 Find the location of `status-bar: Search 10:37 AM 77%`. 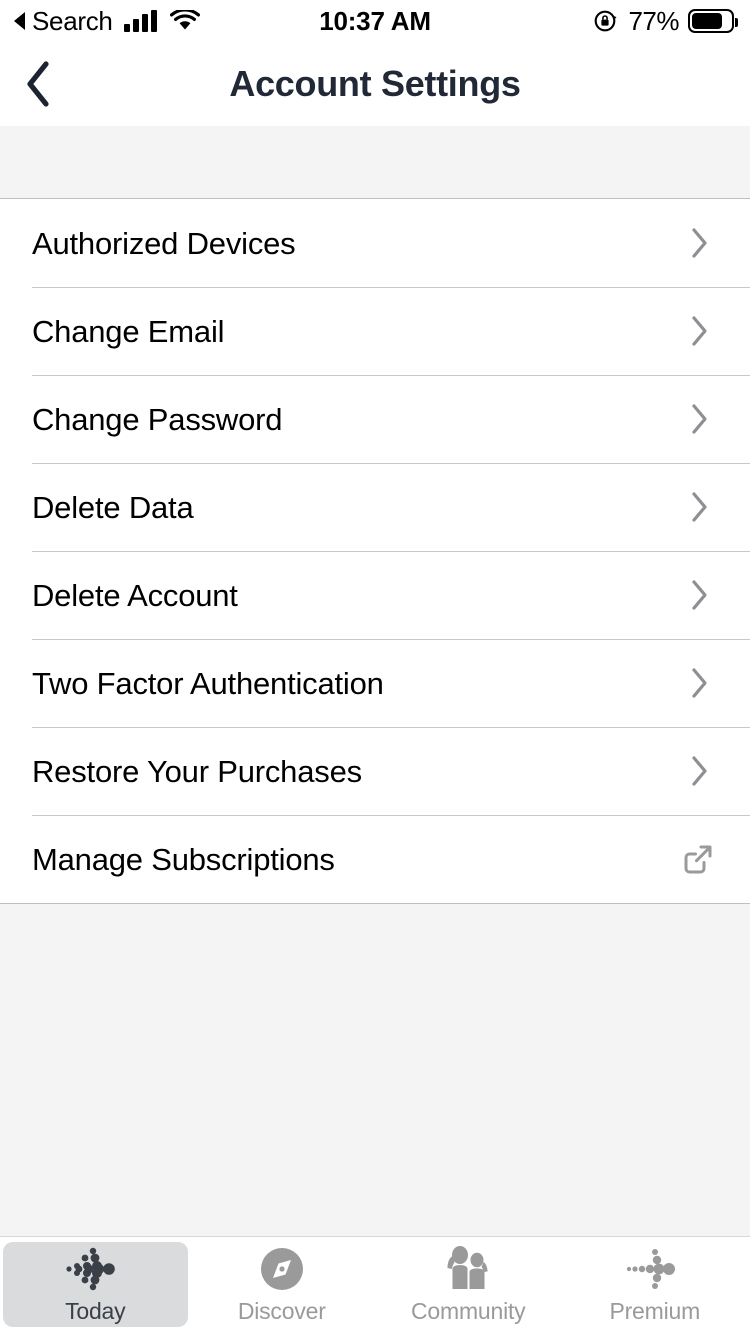

status-bar: Search 10:37 AM 77% is located at coordinates (375, 21).